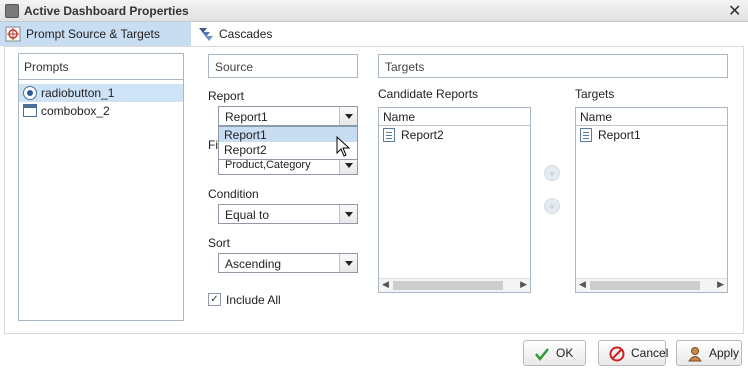 The image size is (748, 368). What do you see at coordinates (268, 165) in the screenshot?
I see `field-select-value: Product,Category` at bounding box center [268, 165].